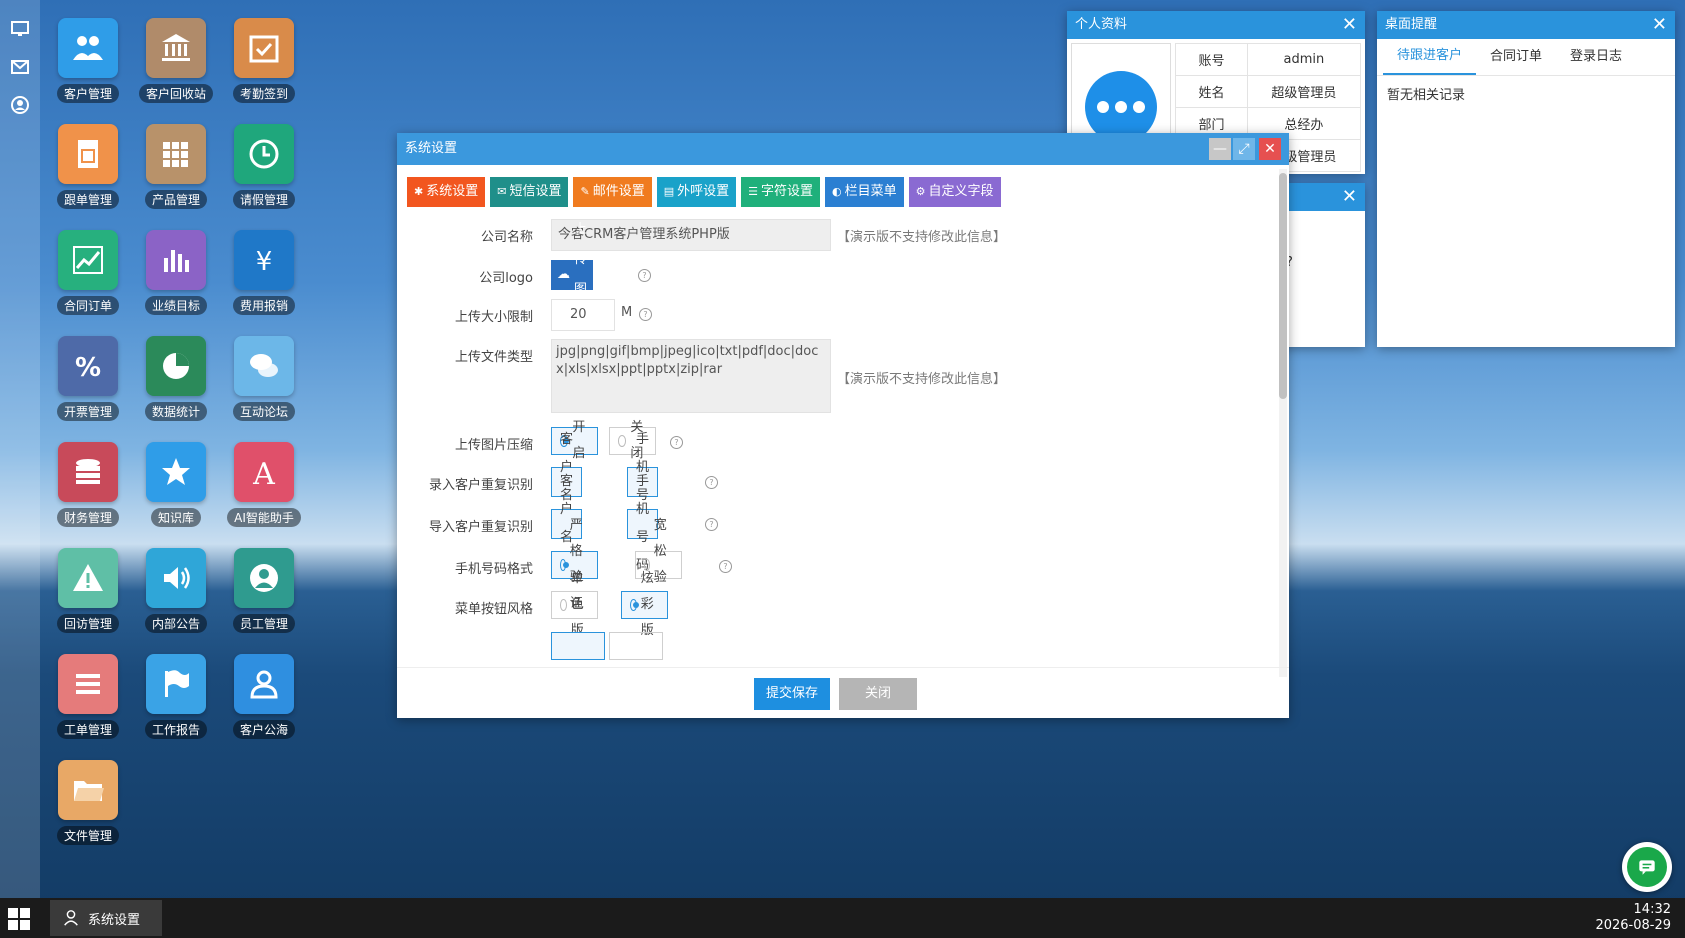  What do you see at coordinates (1647, 867) in the screenshot?
I see `chat-float-button` at bounding box center [1647, 867].